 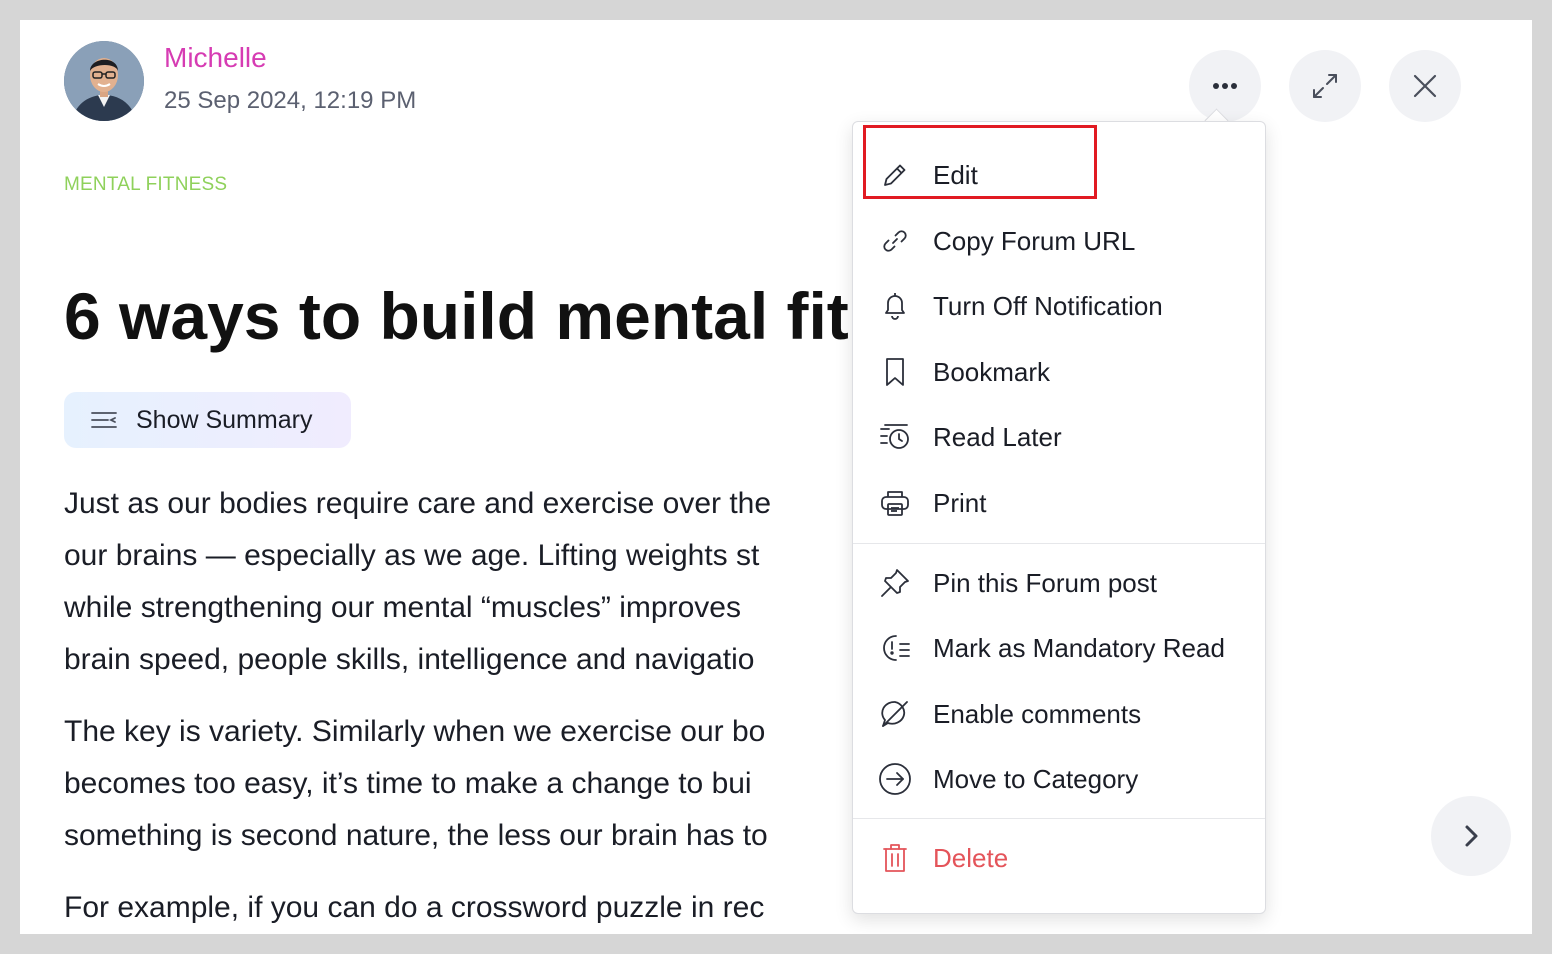 I want to click on trash-icon, so click(x=895, y=858).